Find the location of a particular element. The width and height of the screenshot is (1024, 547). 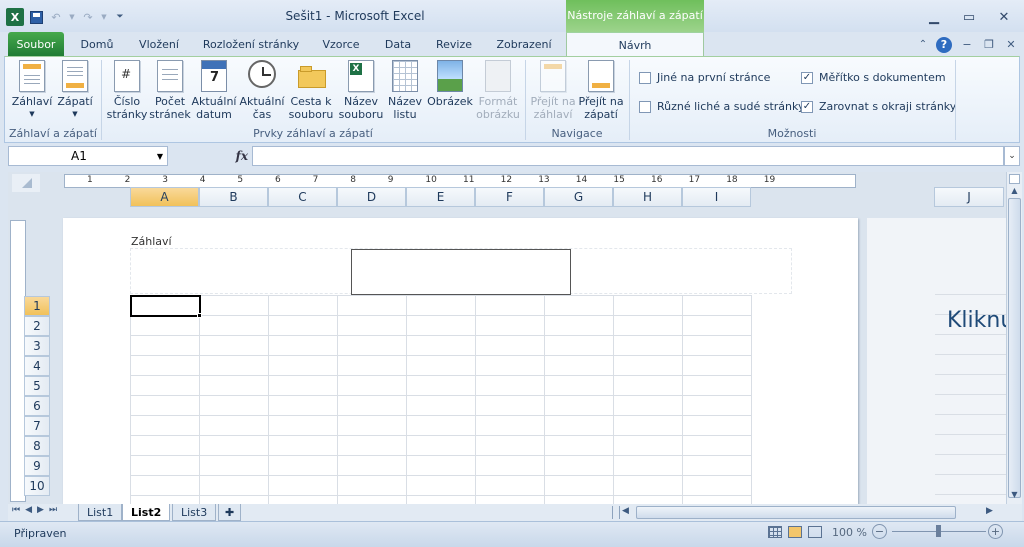

page-count-button: Počet stránek is located at coordinates (170, 90).